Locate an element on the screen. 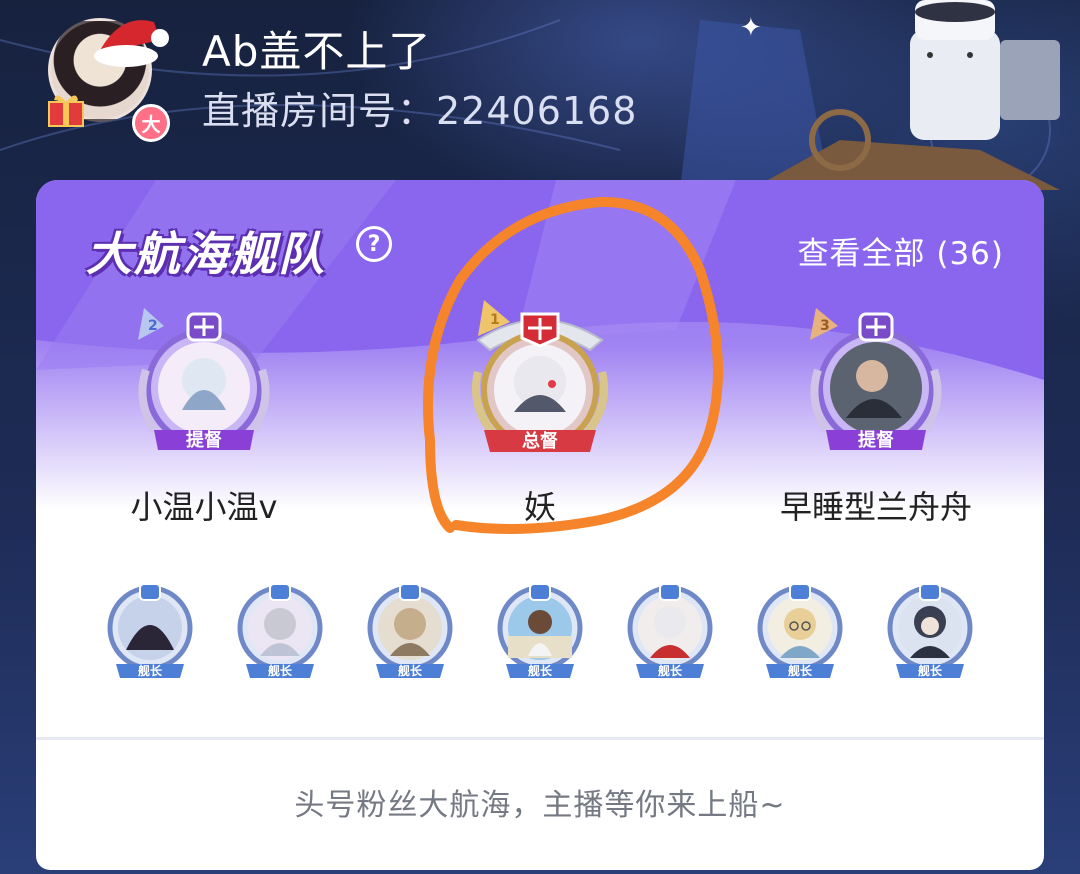  streamer-level-badge: 大 is located at coordinates (151, 123).